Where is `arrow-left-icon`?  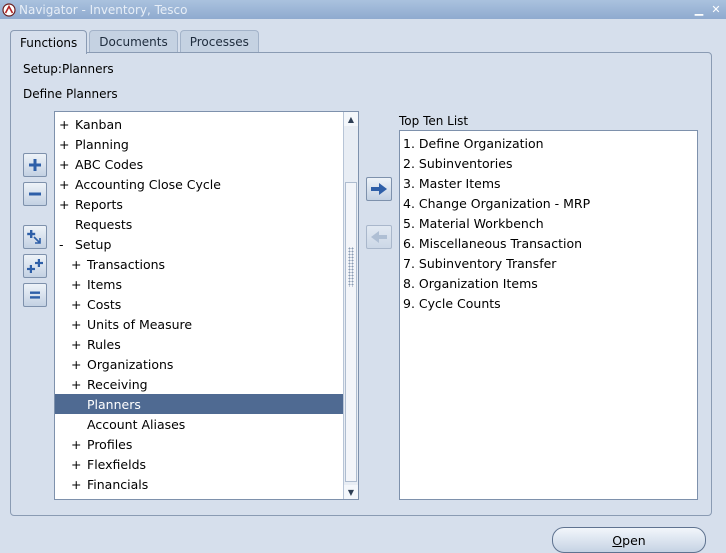
arrow-left-icon is located at coordinates (379, 237).